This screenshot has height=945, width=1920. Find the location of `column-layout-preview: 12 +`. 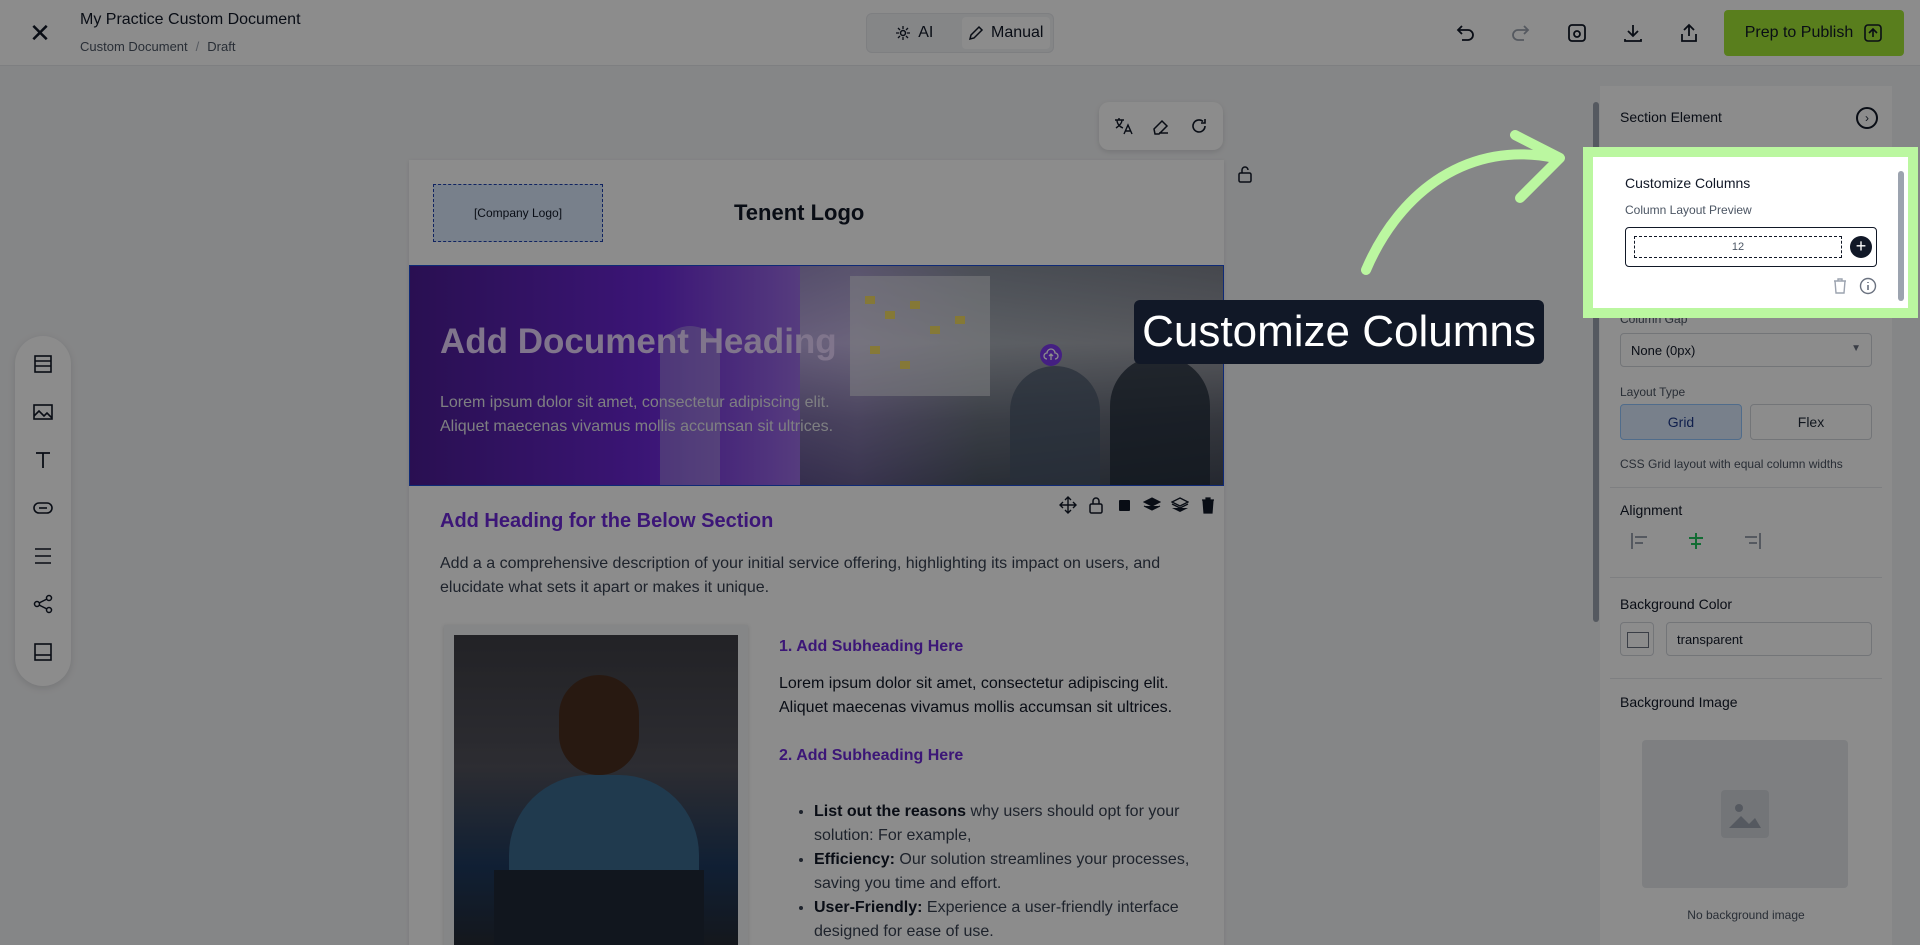

column-layout-preview: 12 + is located at coordinates (1751, 247).